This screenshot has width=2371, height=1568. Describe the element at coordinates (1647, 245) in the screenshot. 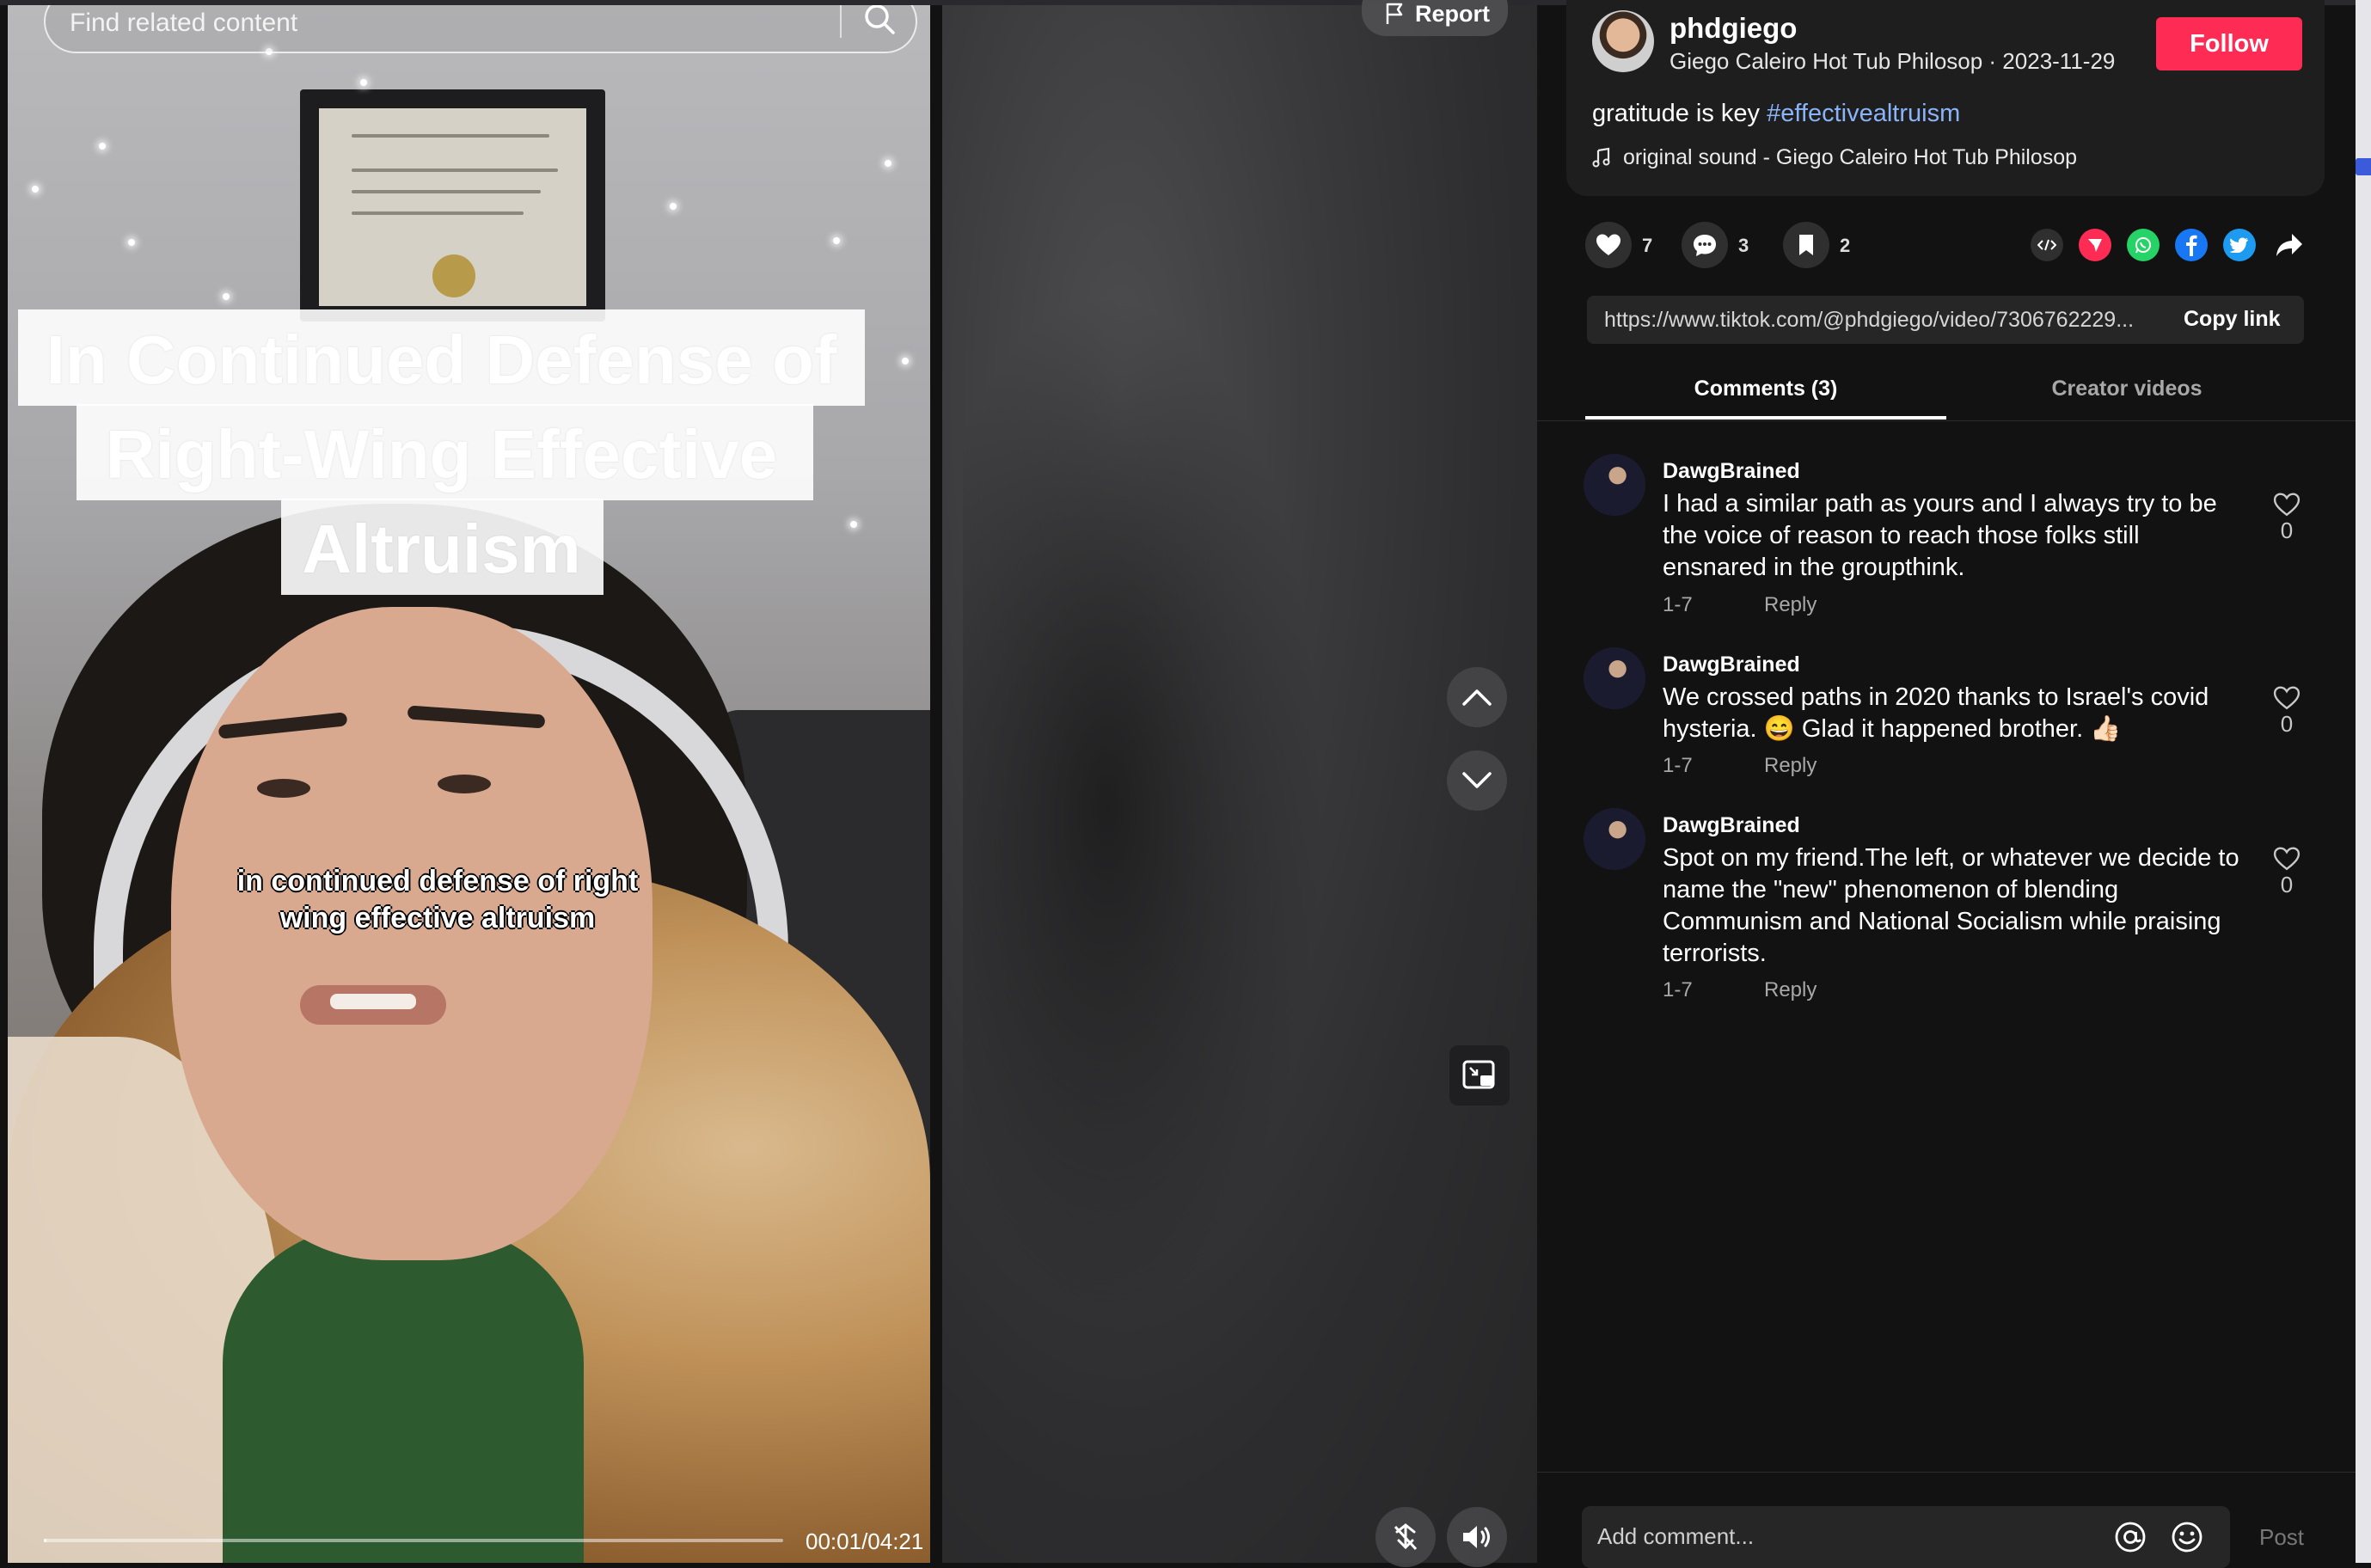

I see `like-count: 7` at that location.